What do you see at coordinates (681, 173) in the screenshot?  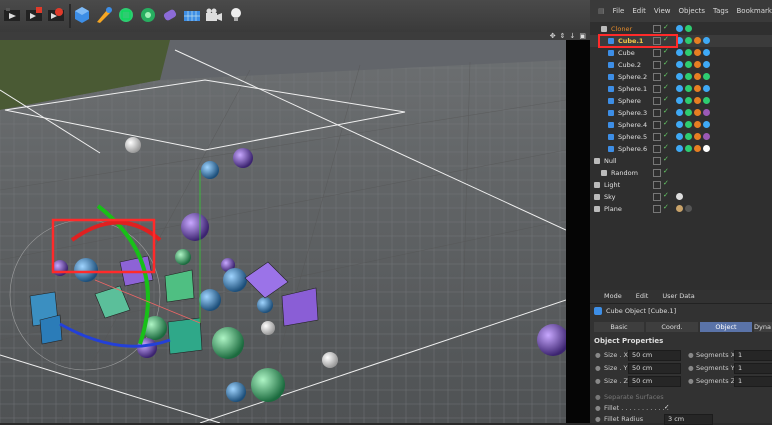 I see `object-row: Random ✓` at bounding box center [681, 173].